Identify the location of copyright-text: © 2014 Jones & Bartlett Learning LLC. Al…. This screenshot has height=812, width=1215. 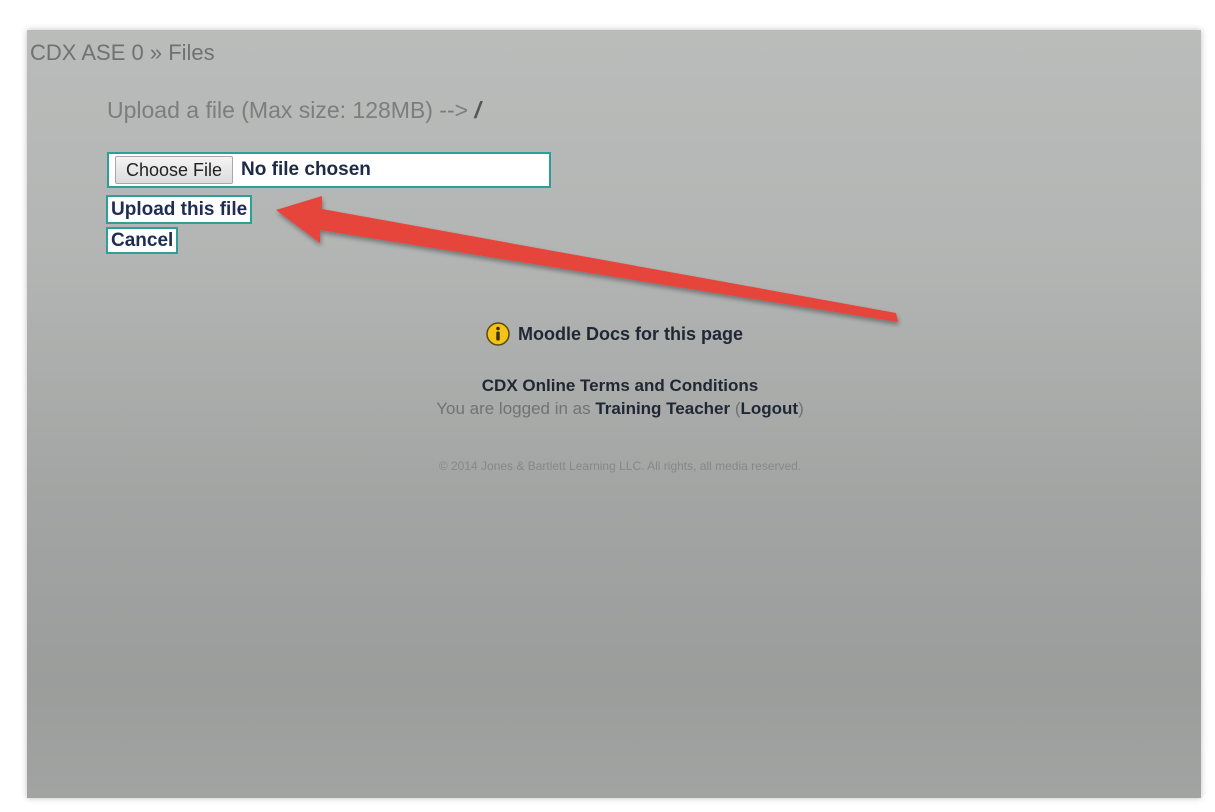
(620, 466).